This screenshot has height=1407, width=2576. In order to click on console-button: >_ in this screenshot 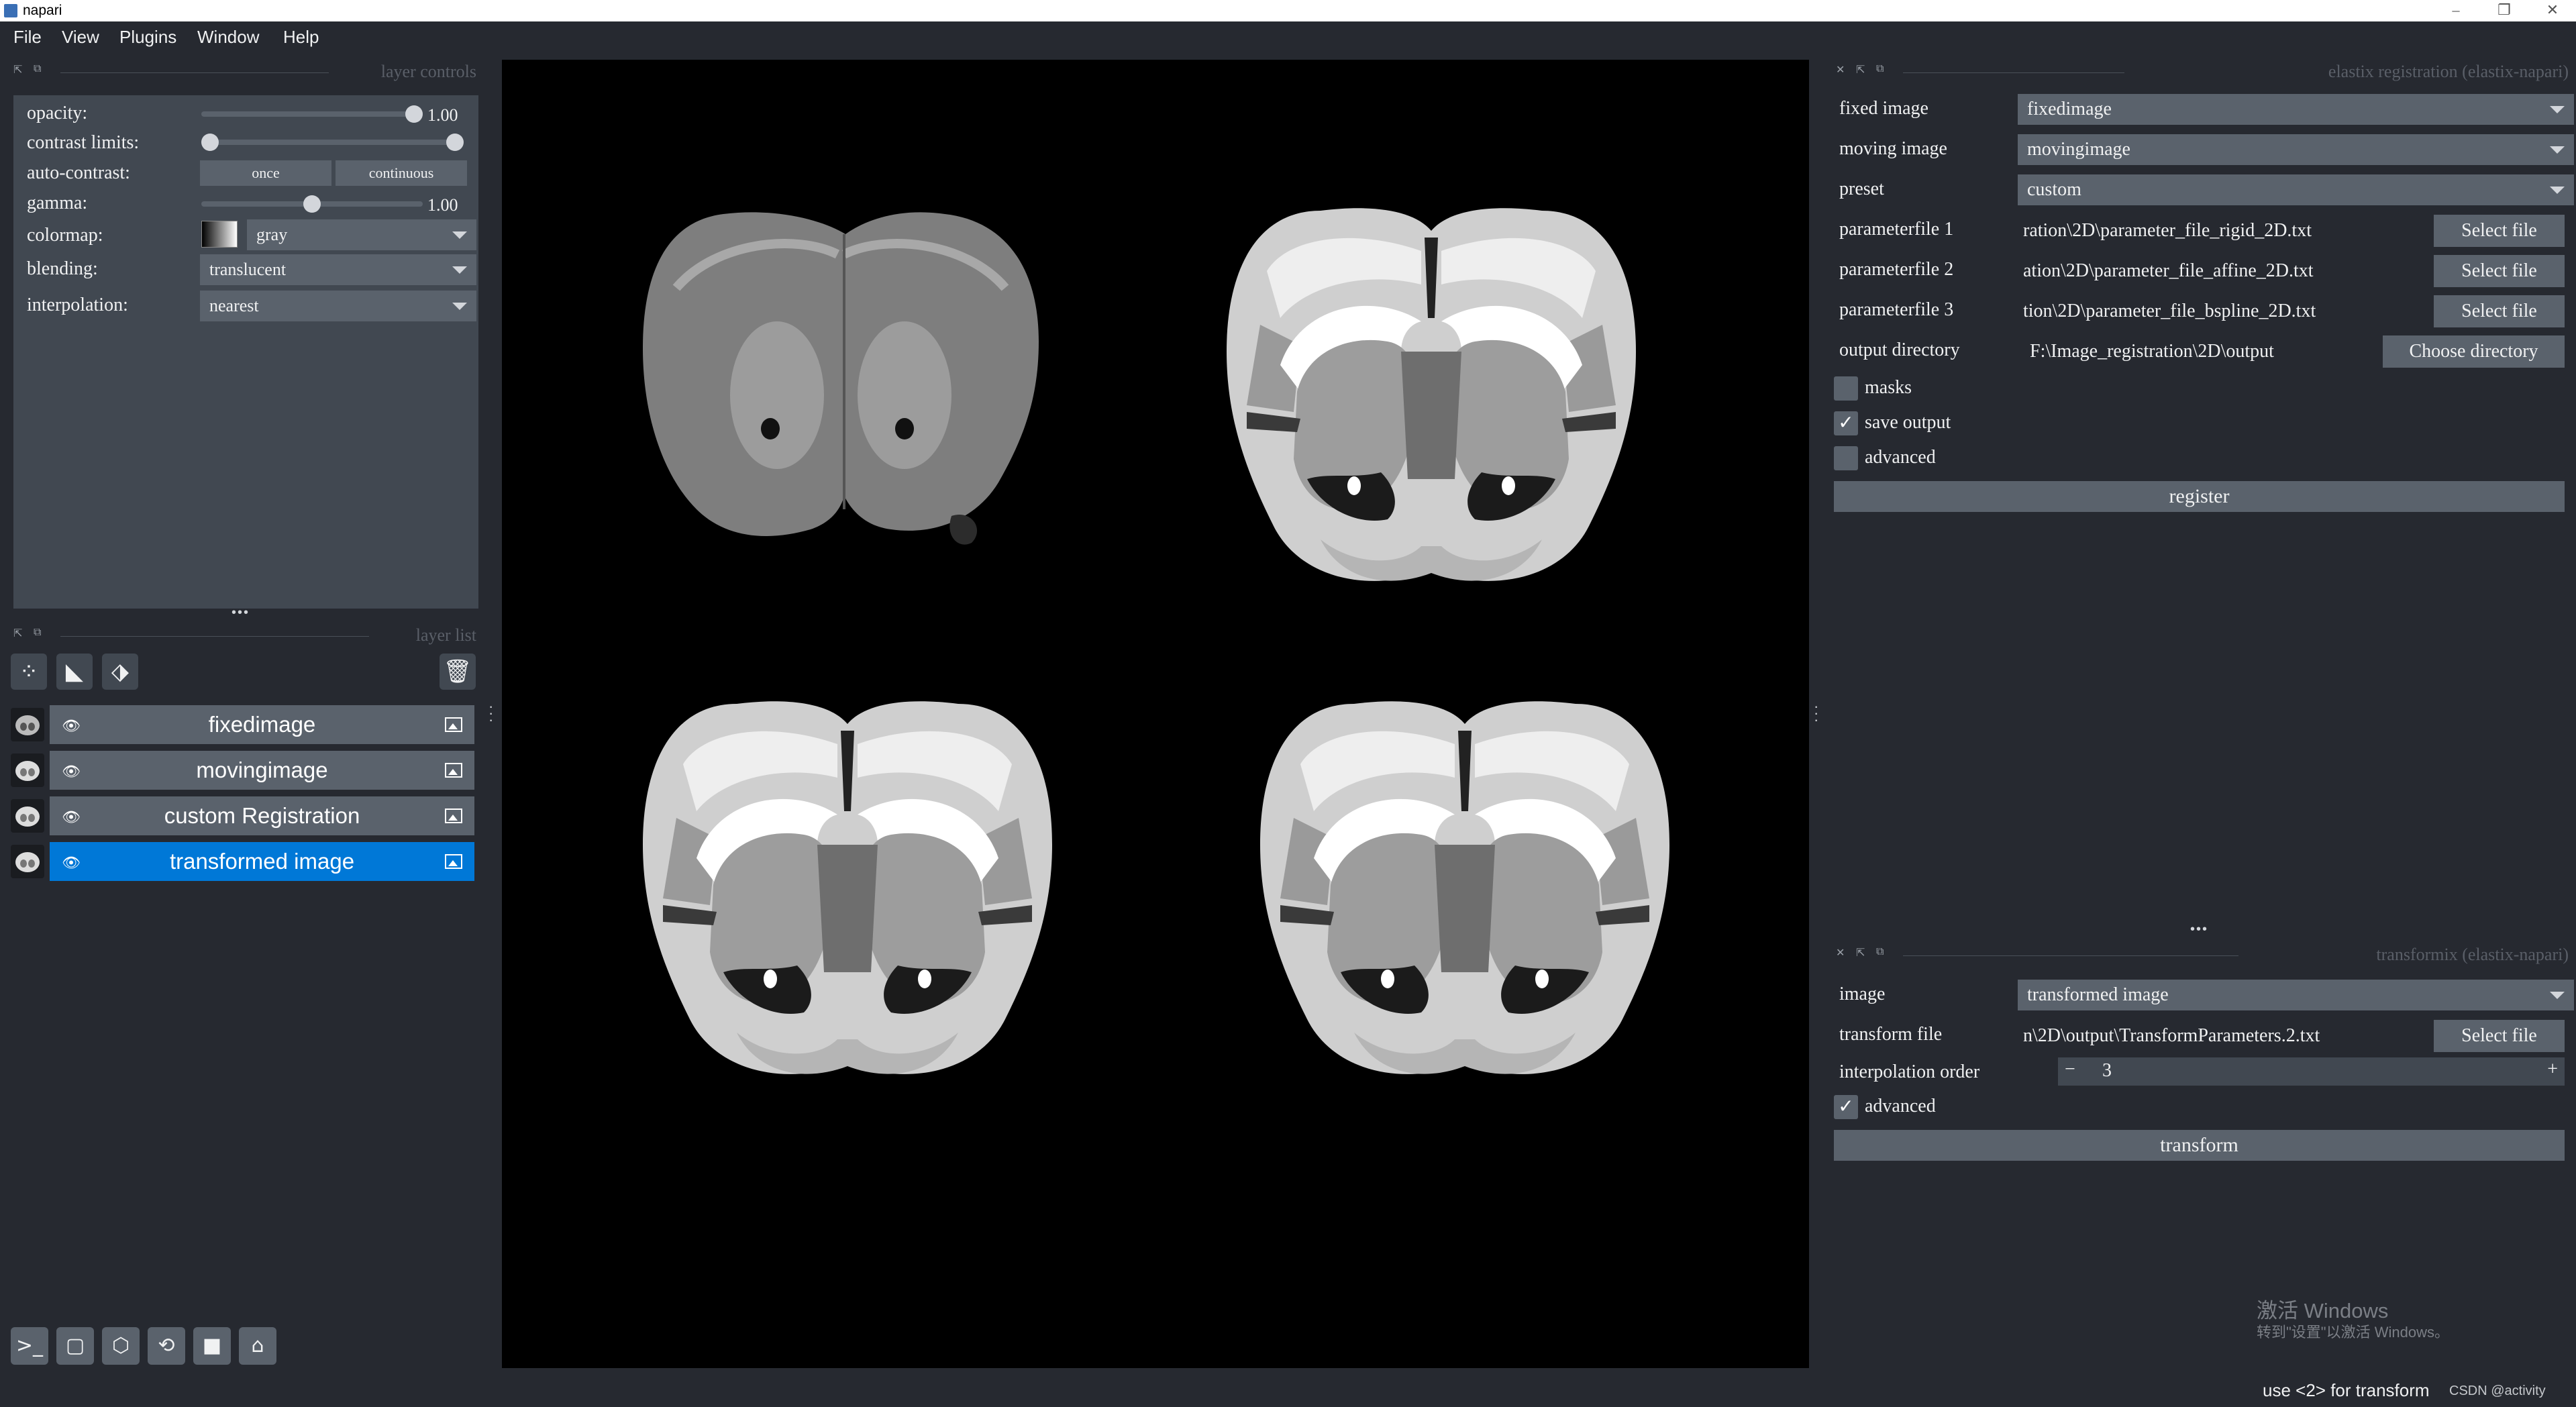, I will do `click(29, 1346)`.